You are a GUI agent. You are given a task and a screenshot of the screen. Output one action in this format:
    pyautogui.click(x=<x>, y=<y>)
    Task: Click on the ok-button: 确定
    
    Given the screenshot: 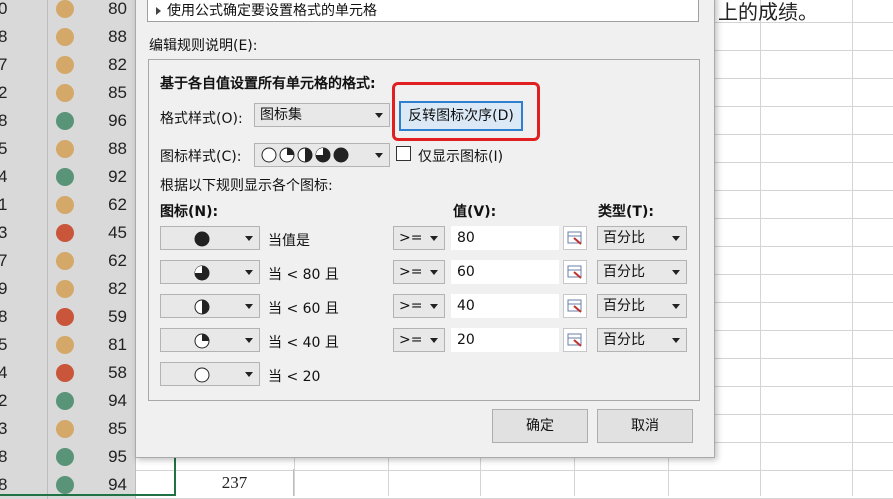 What is the action you would take?
    pyautogui.click(x=540, y=426)
    